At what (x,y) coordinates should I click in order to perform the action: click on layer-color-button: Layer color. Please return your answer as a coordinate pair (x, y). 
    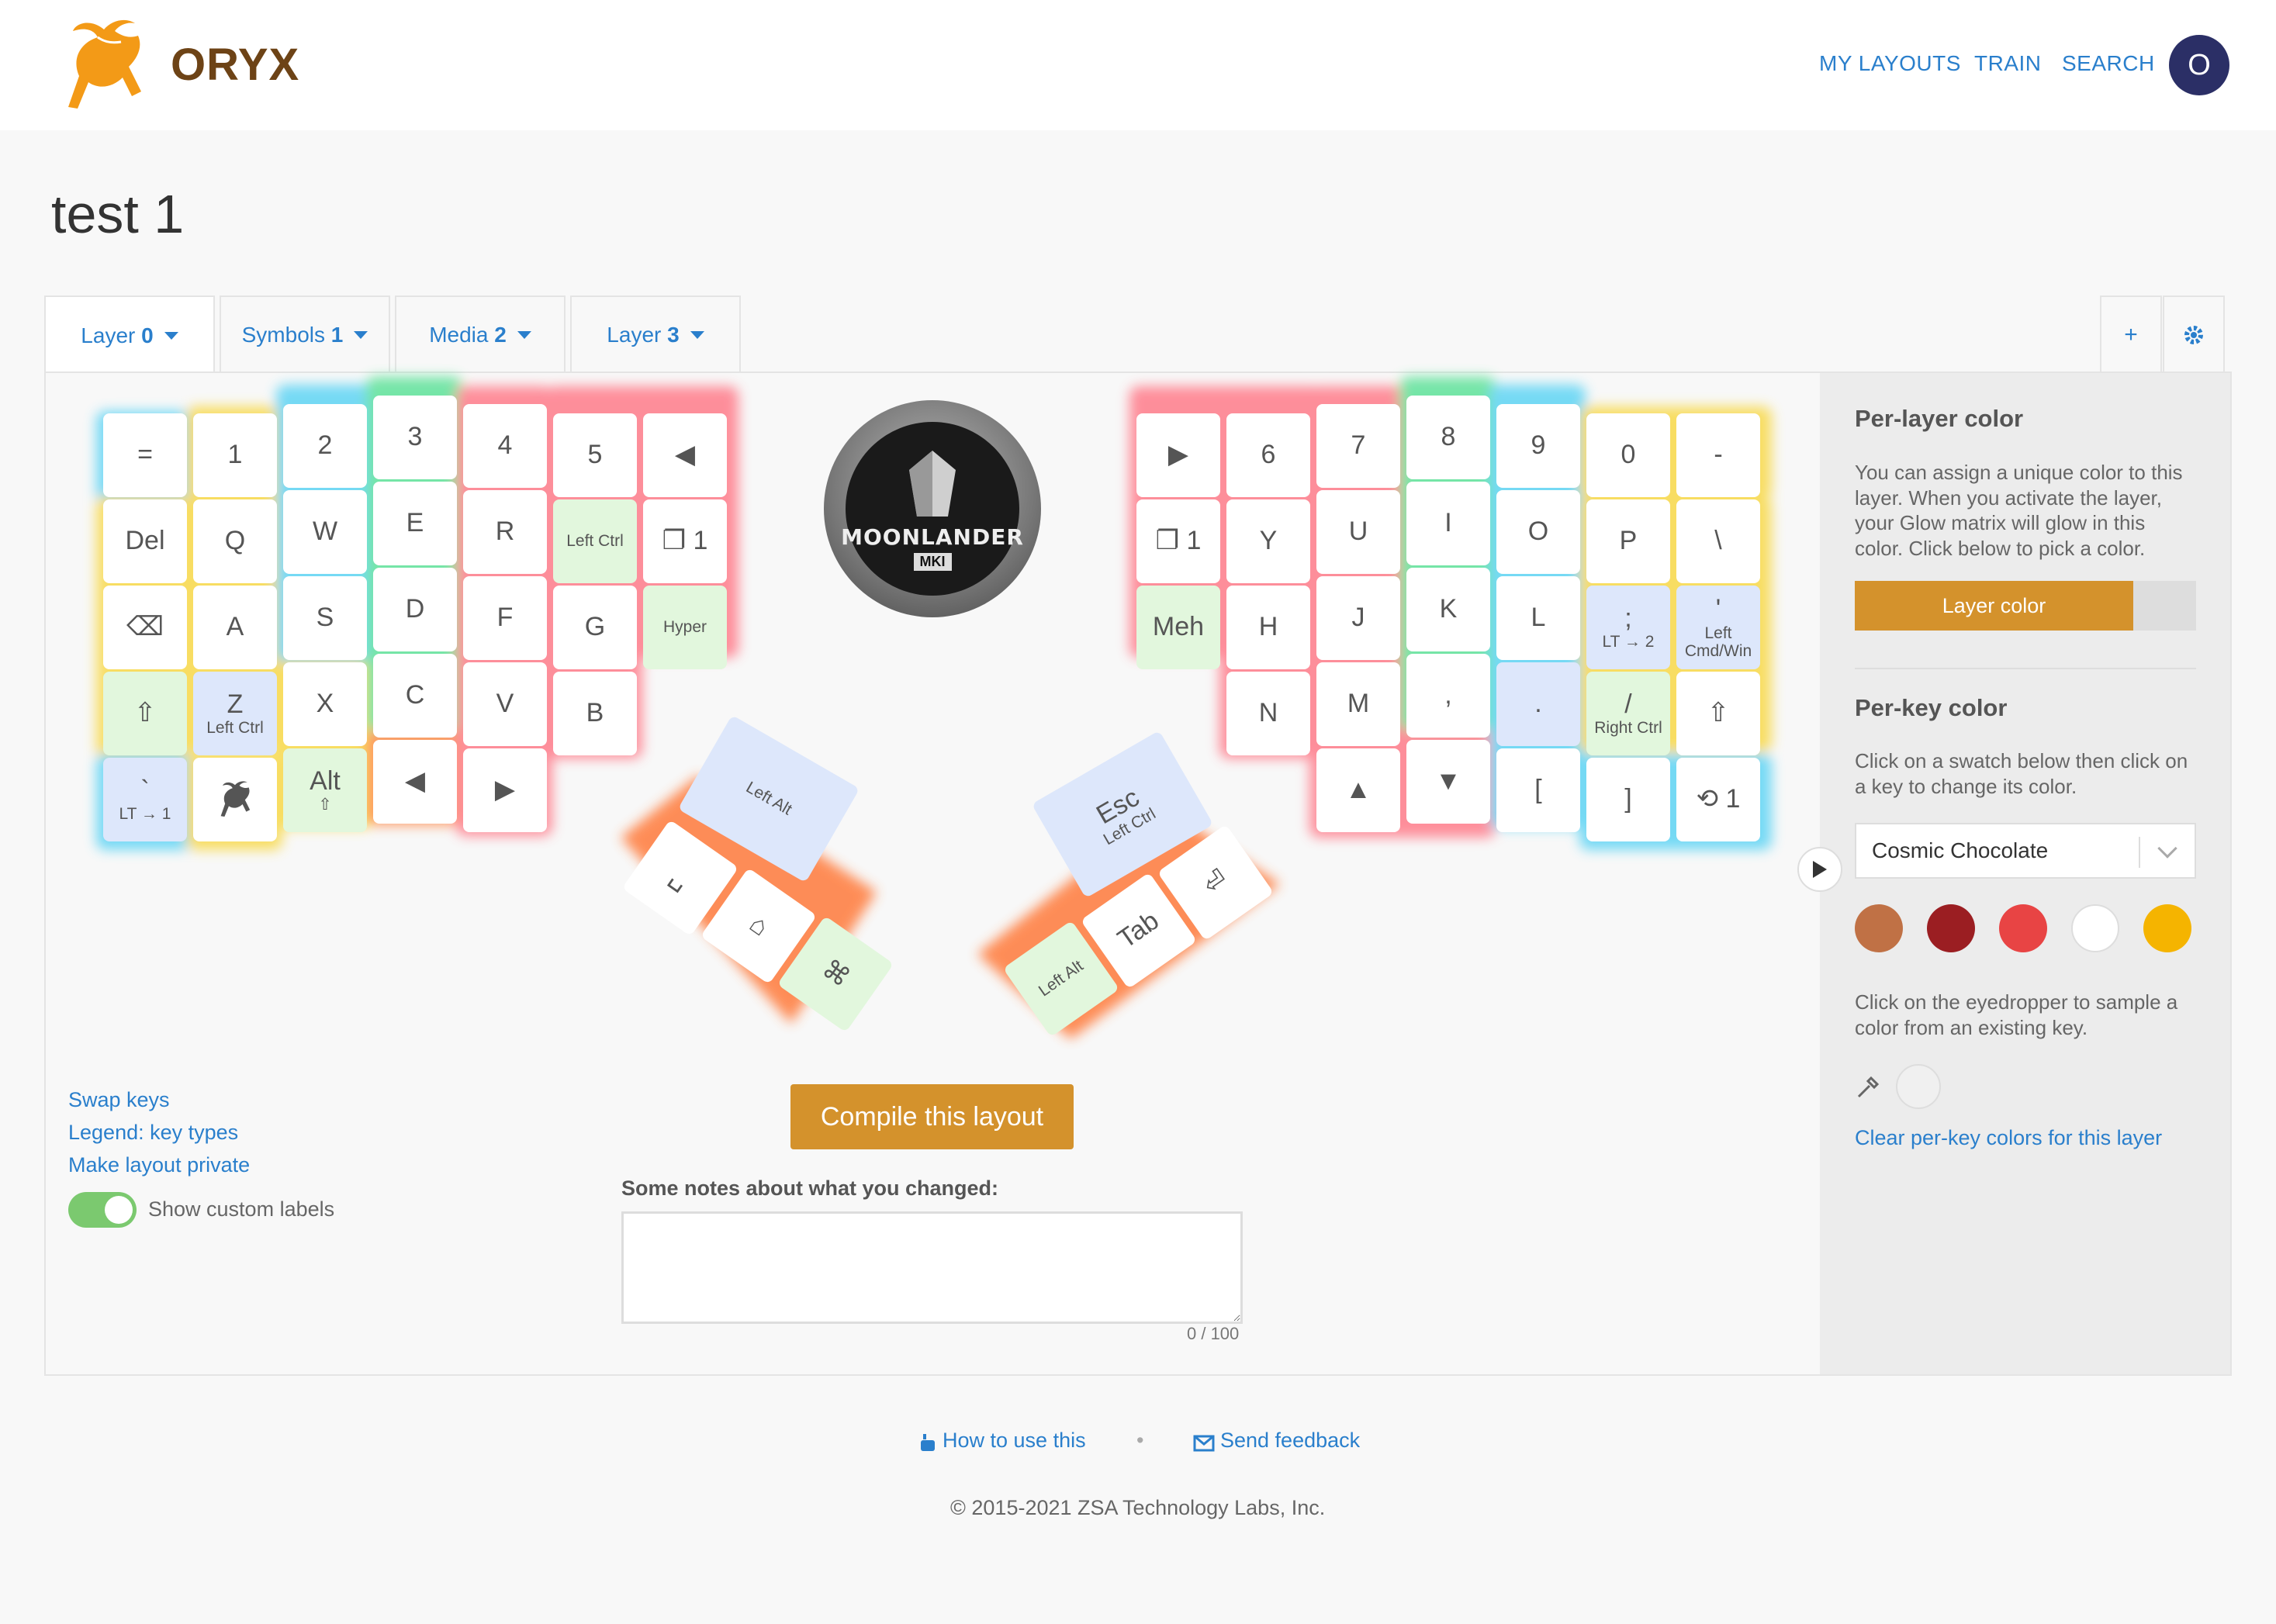
    Looking at the image, I should click on (2025, 606).